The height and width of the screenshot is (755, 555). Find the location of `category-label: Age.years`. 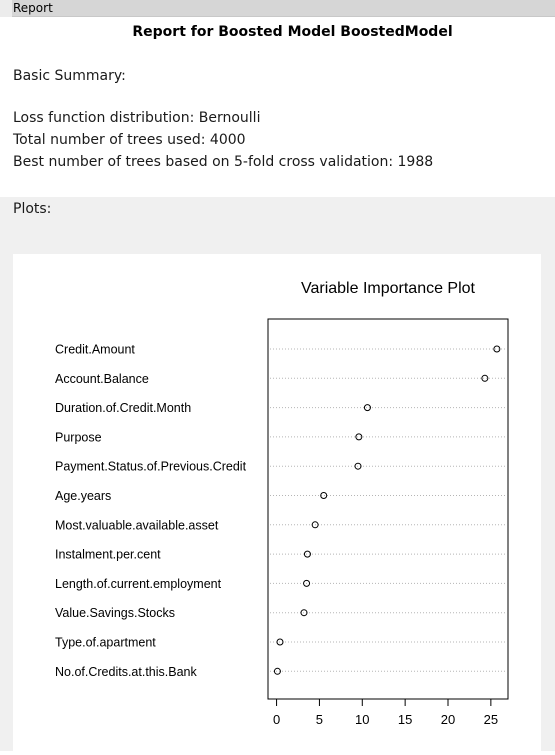

category-label: Age.years is located at coordinates (83, 496).